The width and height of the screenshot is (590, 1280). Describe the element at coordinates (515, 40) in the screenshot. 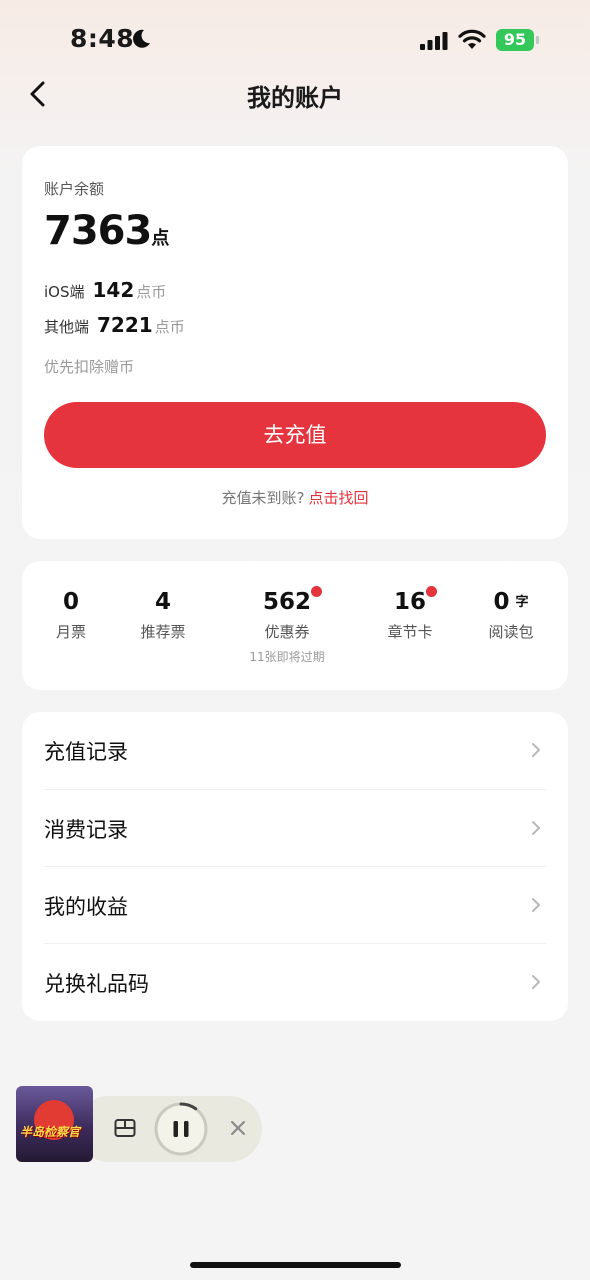

I see `battery-level: 95` at that location.